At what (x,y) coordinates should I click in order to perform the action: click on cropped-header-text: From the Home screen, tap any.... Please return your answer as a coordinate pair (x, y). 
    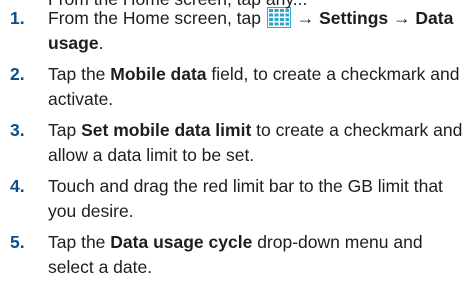
    Looking at the image, I should click on (177, 4).